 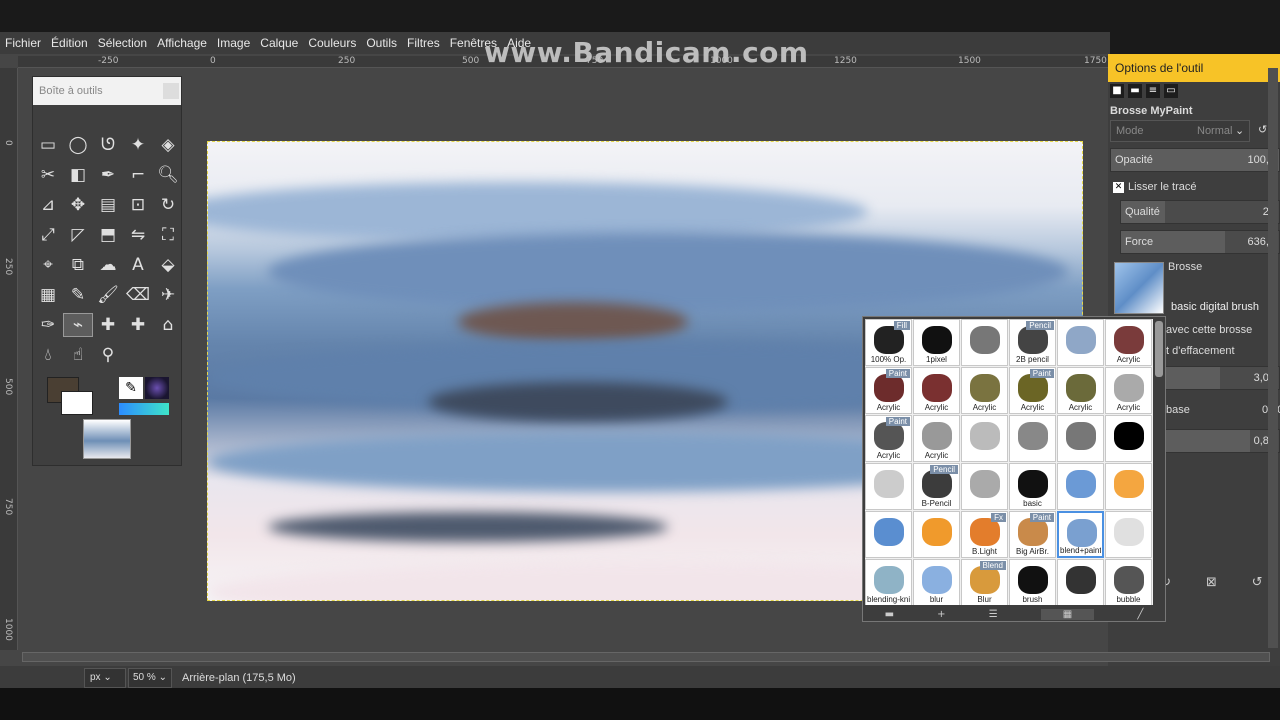 What do you see at coordinates (984, 534) in the screenshot?
I see `brush-item: Fx B.Light` at bounding box center [984, 534].